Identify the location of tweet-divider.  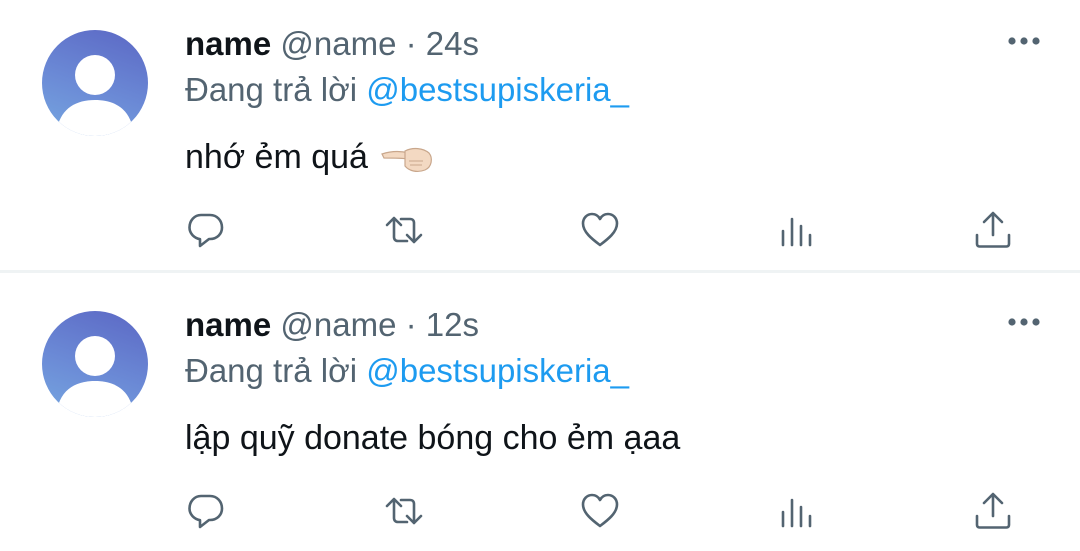
(540, 271).